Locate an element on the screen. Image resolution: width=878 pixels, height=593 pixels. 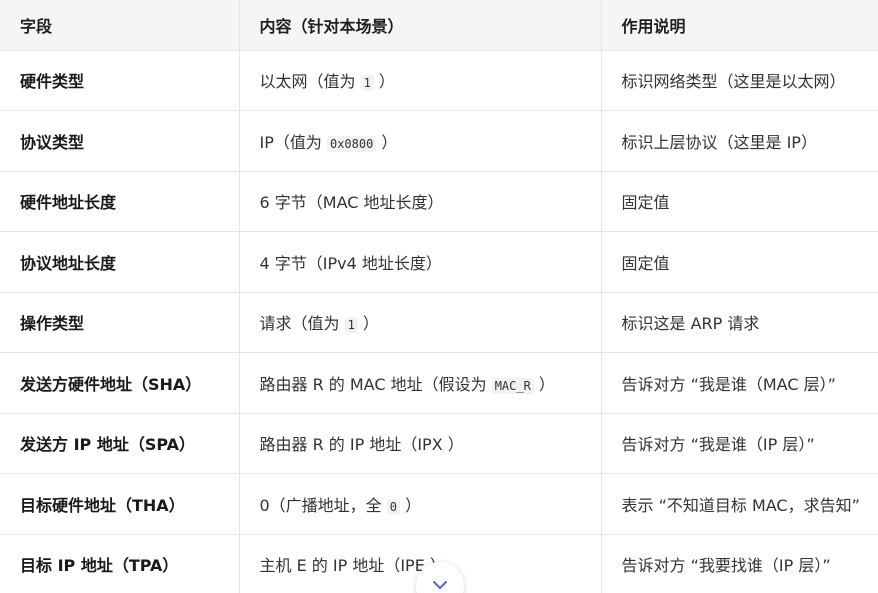
description-cell: 告诉对方 “我是谁（IP 层）” is located at coordinates (739, 443).